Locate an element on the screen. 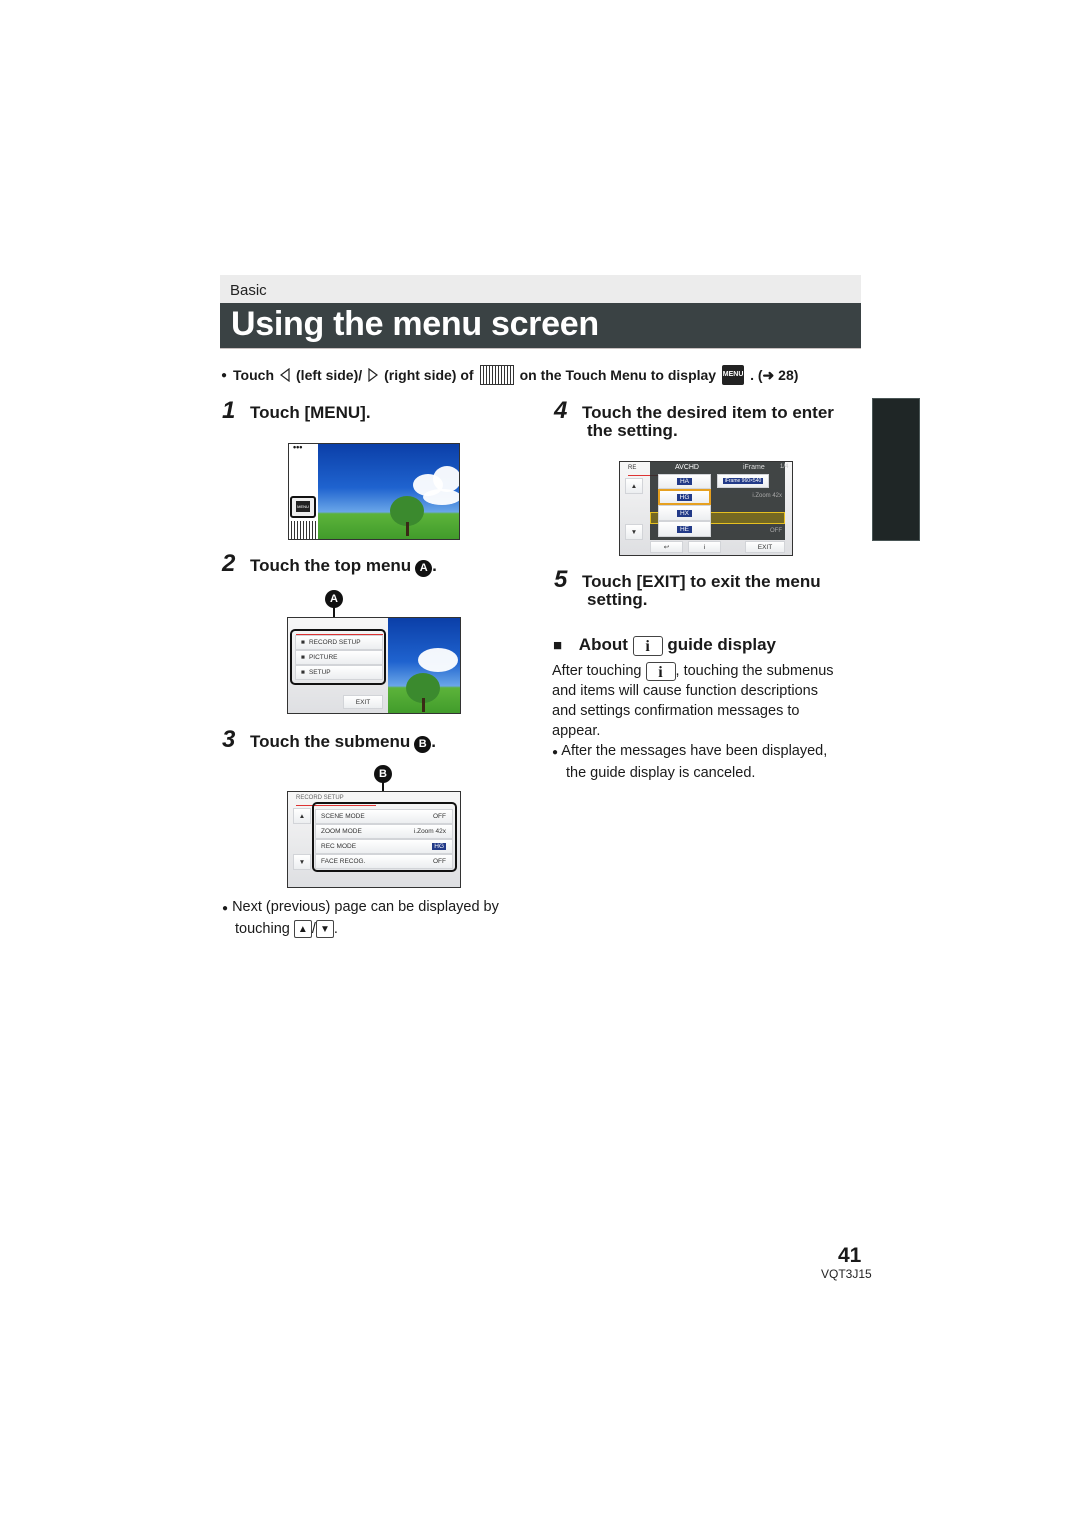 This screenshot has width=1080, height=1526. menu-button-label: MENU is located at coordinates (303, 506).